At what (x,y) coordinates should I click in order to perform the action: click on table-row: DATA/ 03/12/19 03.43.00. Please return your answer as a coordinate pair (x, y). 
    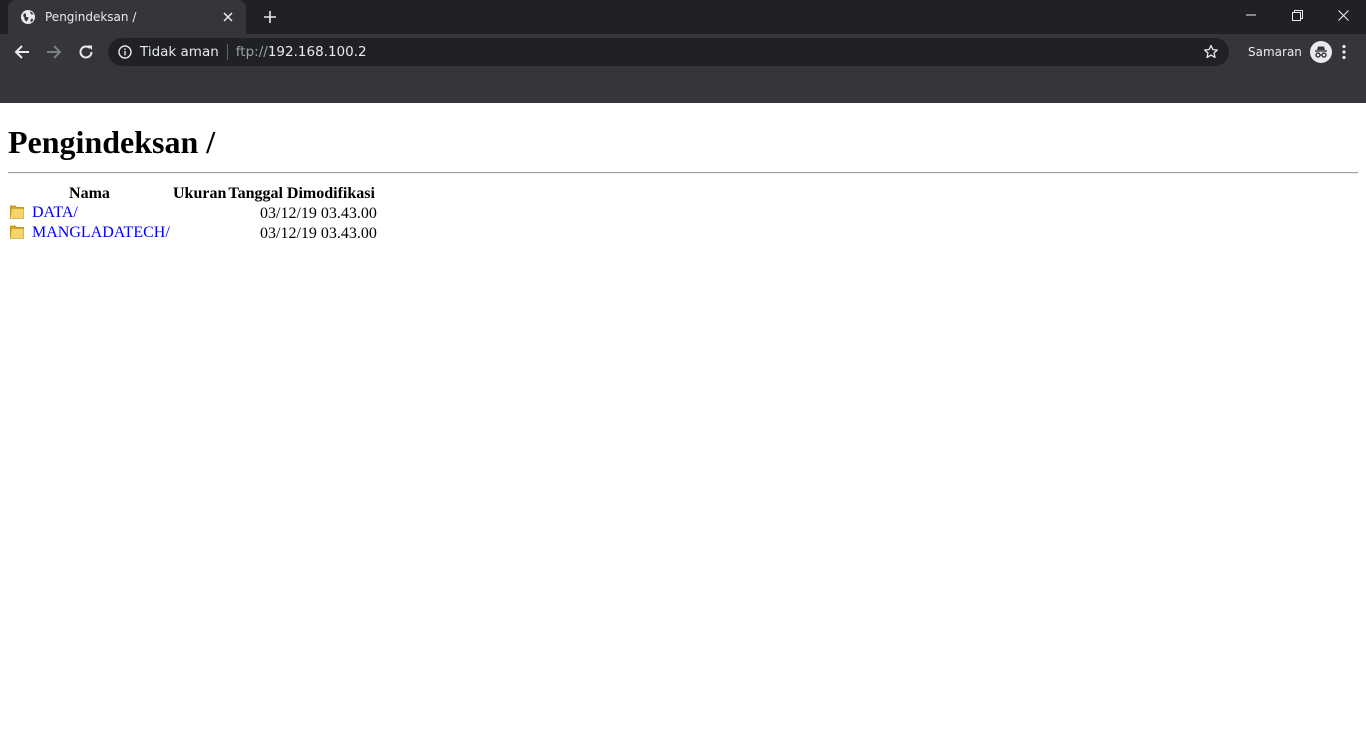
    Looking at the image, I should click on (192, 214).